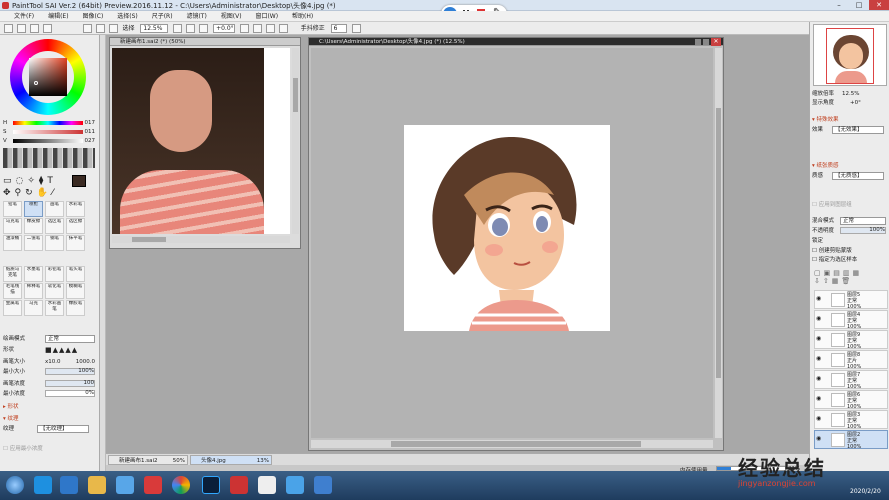 The height and width of the screenshot is (500, 889). Describe the element at coordinates (201, 141) in the screenshot. I see `photo-canvas` at that location.